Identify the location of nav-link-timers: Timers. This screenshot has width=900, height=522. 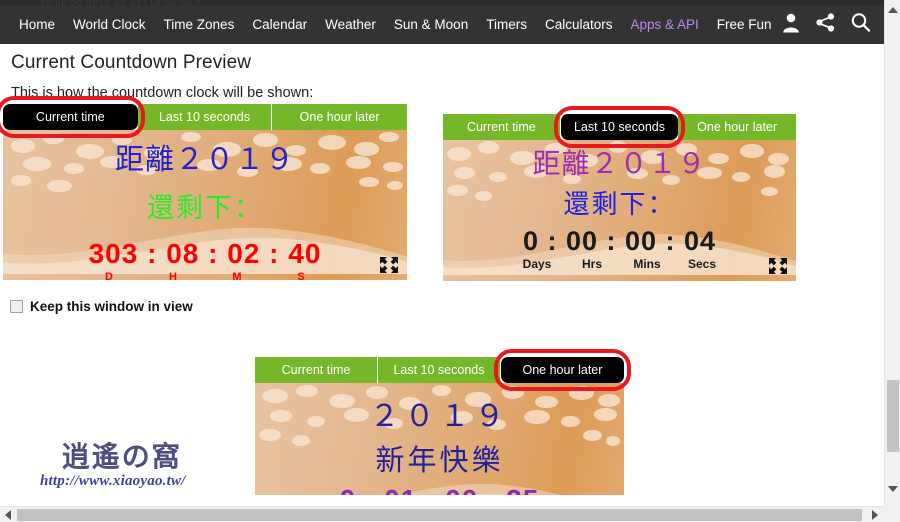
(506, 25).